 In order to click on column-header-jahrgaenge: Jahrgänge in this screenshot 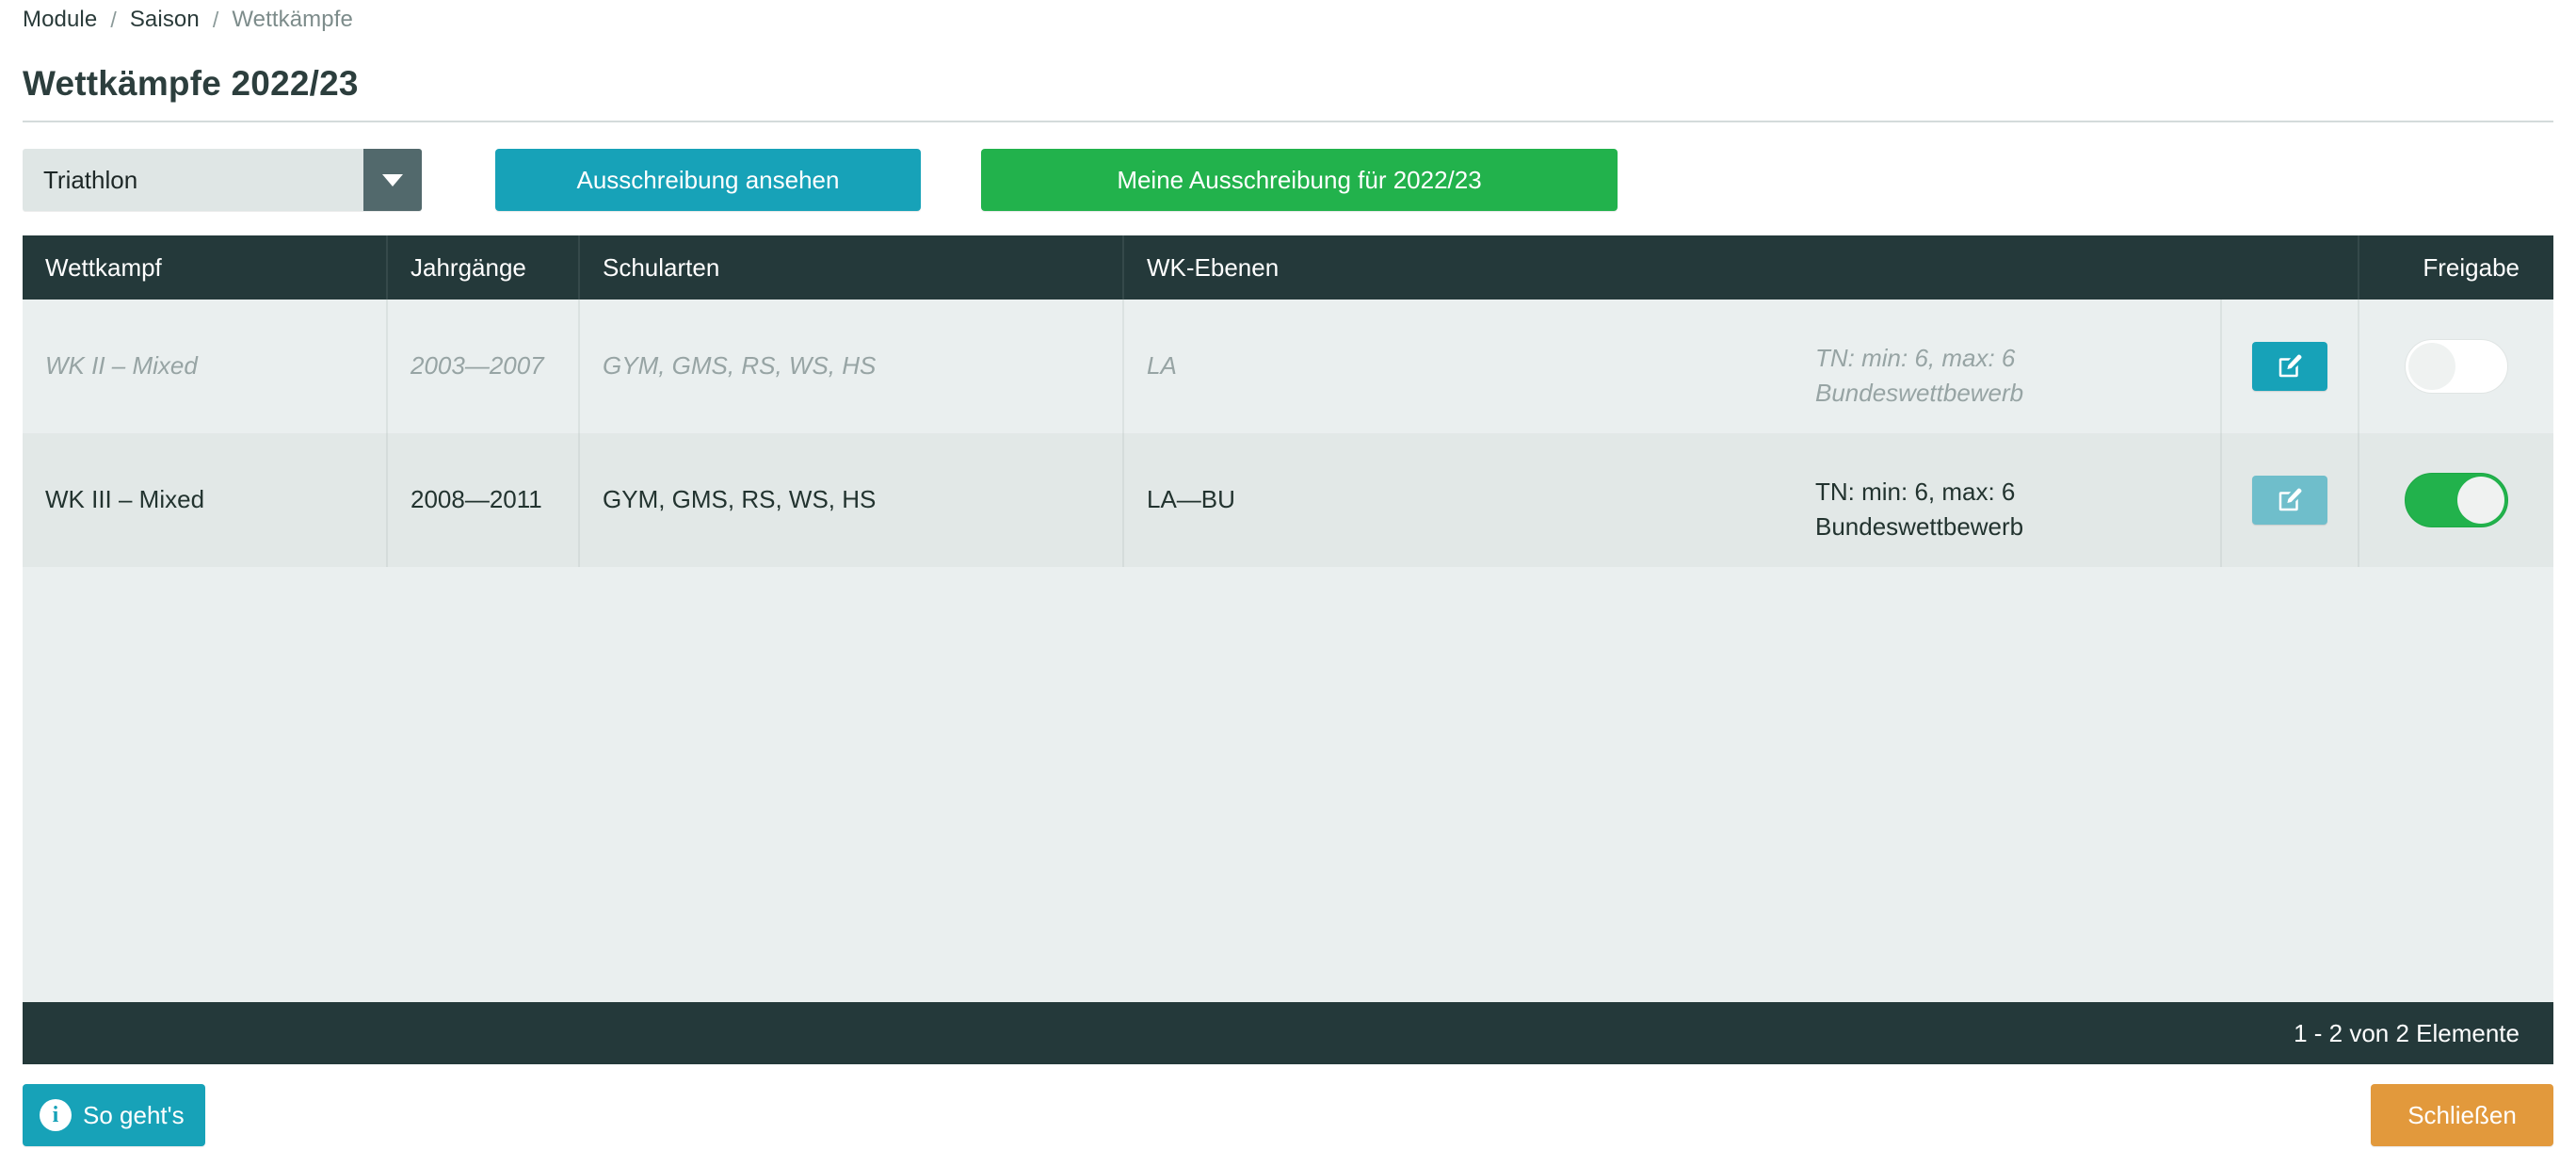, I will do `click(484, 267)`.